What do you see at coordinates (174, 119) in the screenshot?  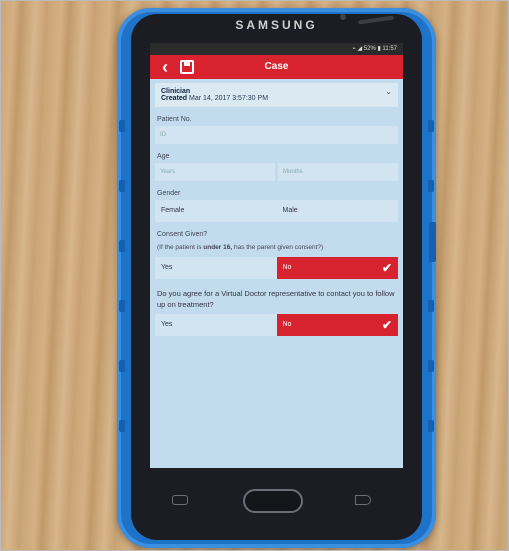 I see `patient-no-label: Patient No.` at bounding box center [174, 119].